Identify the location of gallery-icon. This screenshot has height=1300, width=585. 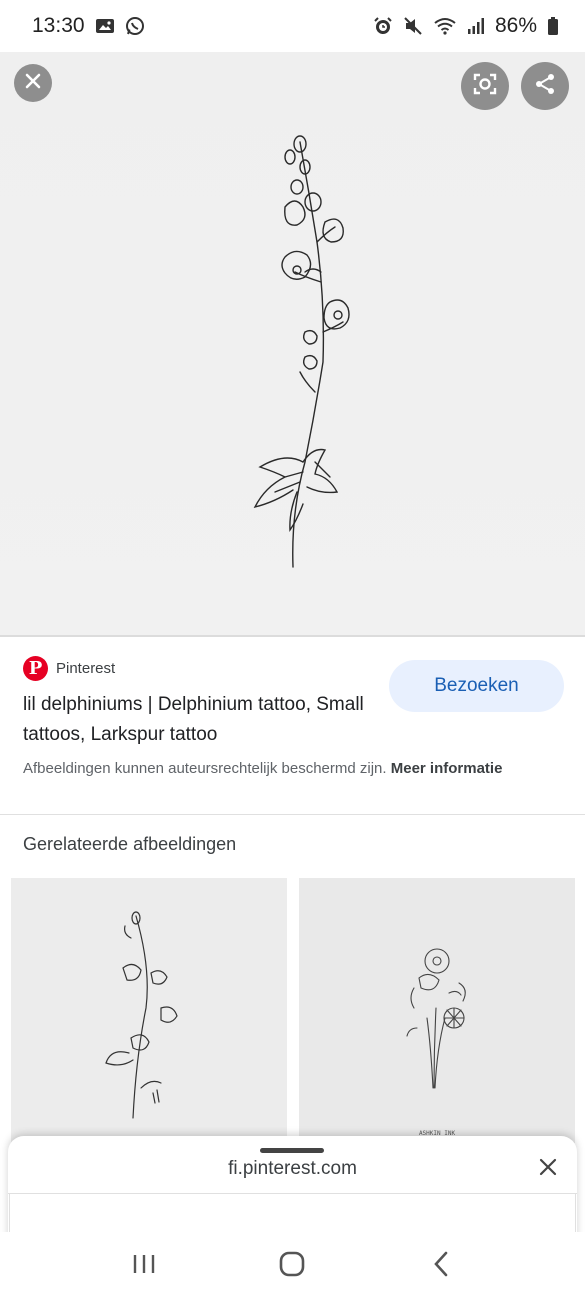
(105, 26).